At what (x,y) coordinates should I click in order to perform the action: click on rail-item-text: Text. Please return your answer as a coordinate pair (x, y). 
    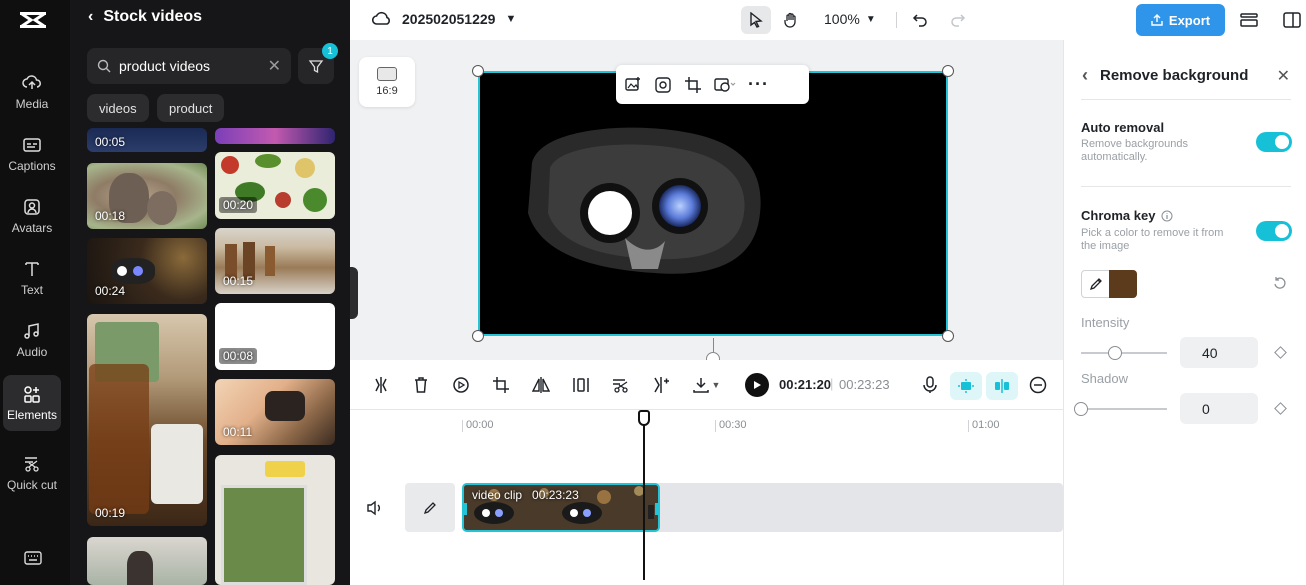
    Looking at the image, I should click on (32, 278).